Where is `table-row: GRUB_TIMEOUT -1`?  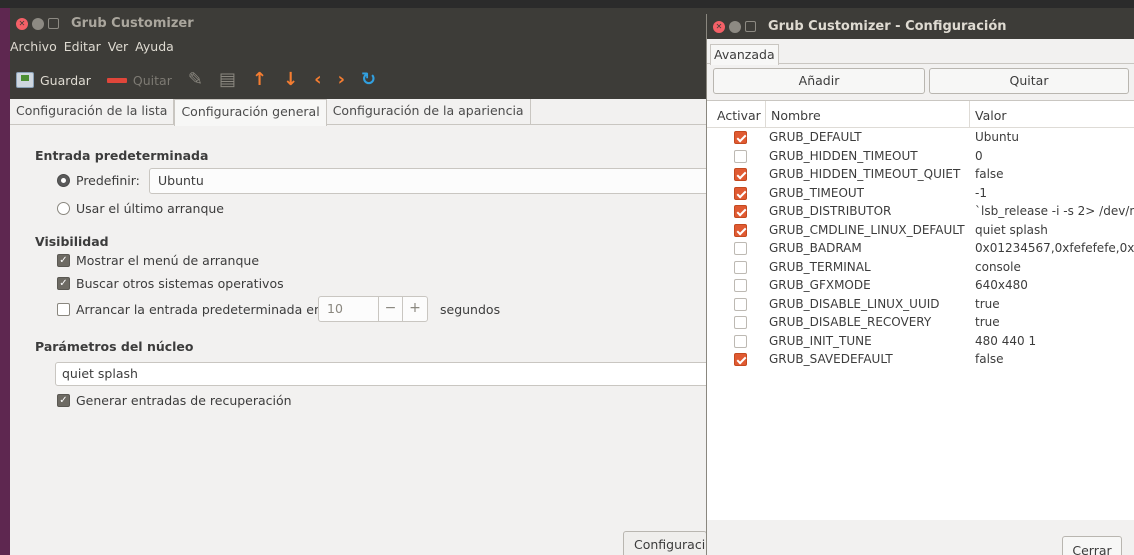
table-row: GRUB_TIMEOUT -1 is located at coordinates (920, 193).